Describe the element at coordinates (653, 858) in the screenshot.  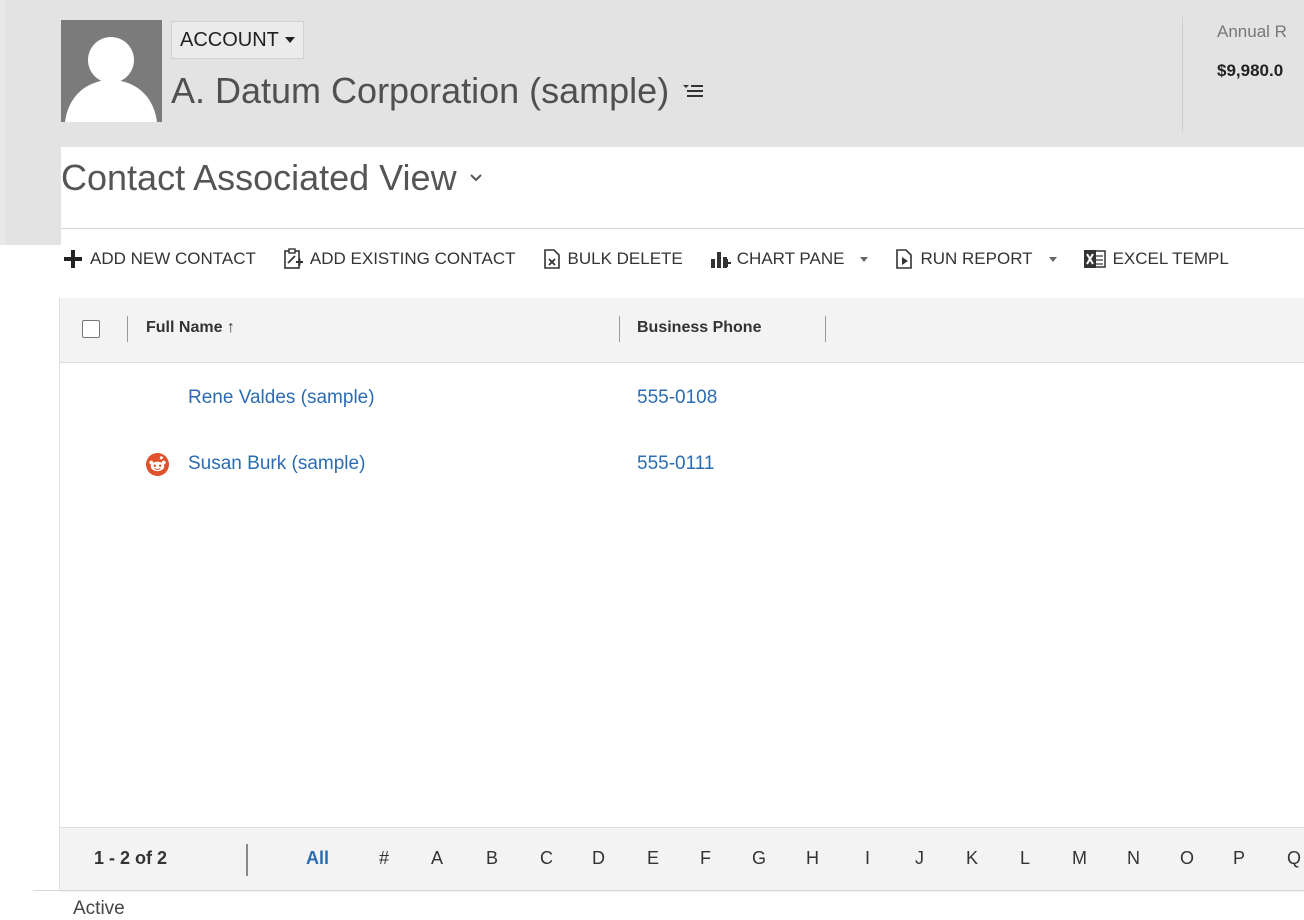
I see `letter-filter-e: E` at that location.